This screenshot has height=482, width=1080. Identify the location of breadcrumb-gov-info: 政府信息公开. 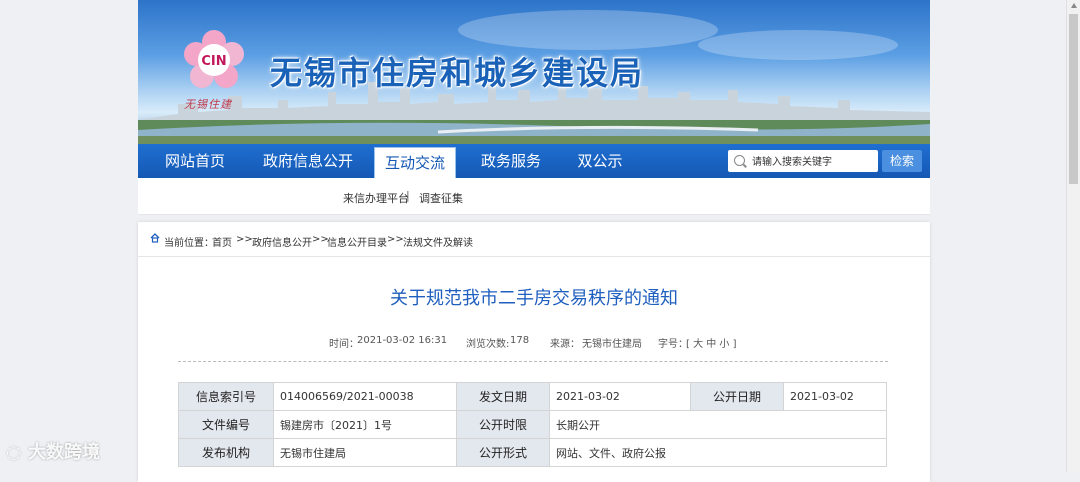
(282, 241).